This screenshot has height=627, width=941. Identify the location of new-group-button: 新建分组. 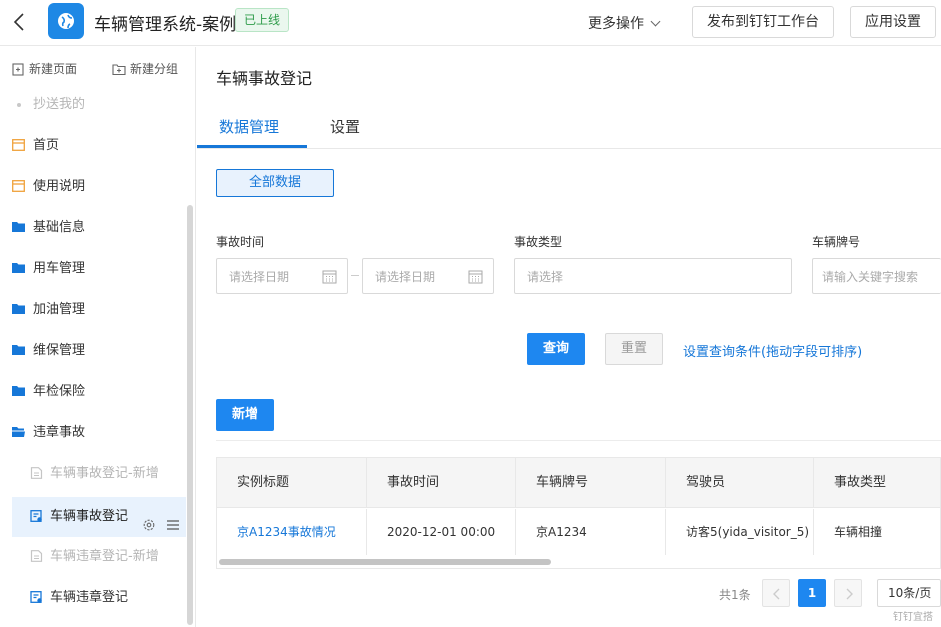
(145, 68).